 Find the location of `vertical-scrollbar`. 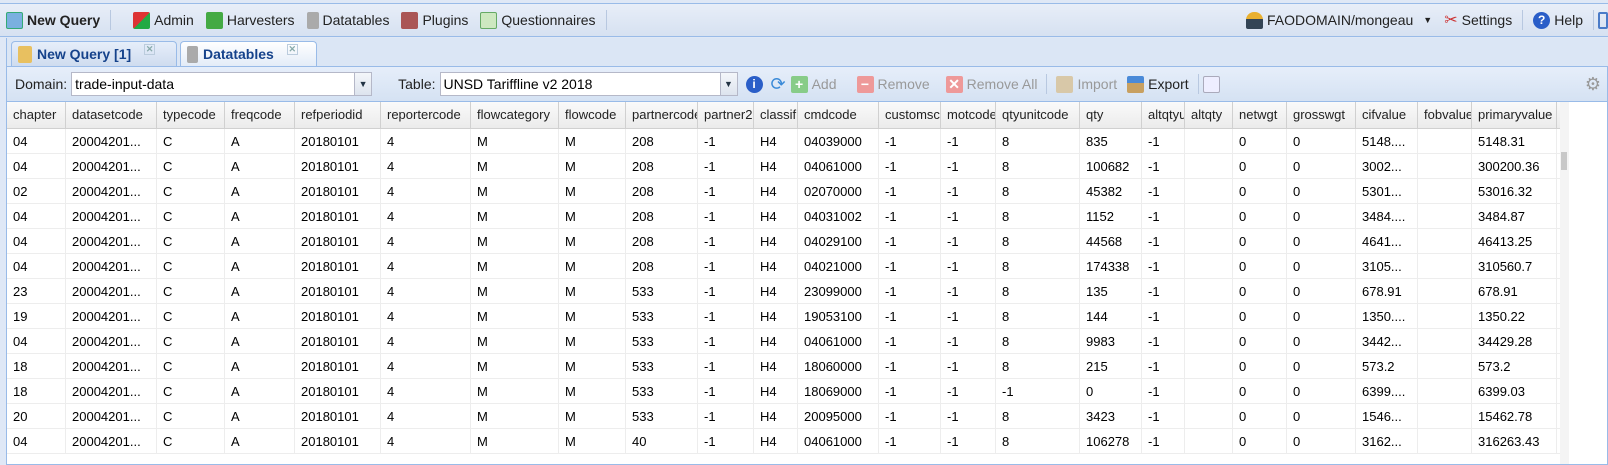

vertical-scrollbar is located at coordinates (1564, 283).